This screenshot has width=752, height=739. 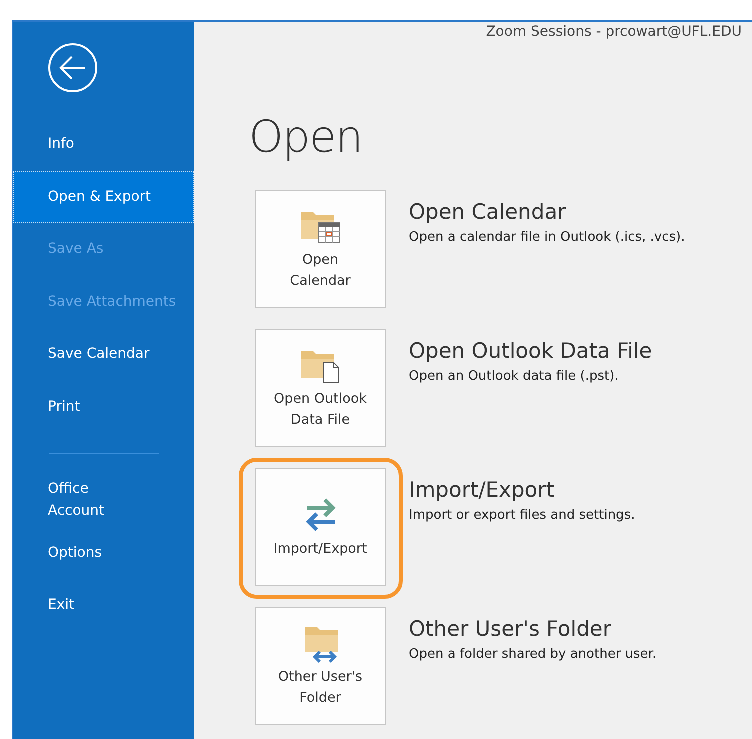 I want to click on option-tile: Other User's Folder, so click(x=320, y=666).